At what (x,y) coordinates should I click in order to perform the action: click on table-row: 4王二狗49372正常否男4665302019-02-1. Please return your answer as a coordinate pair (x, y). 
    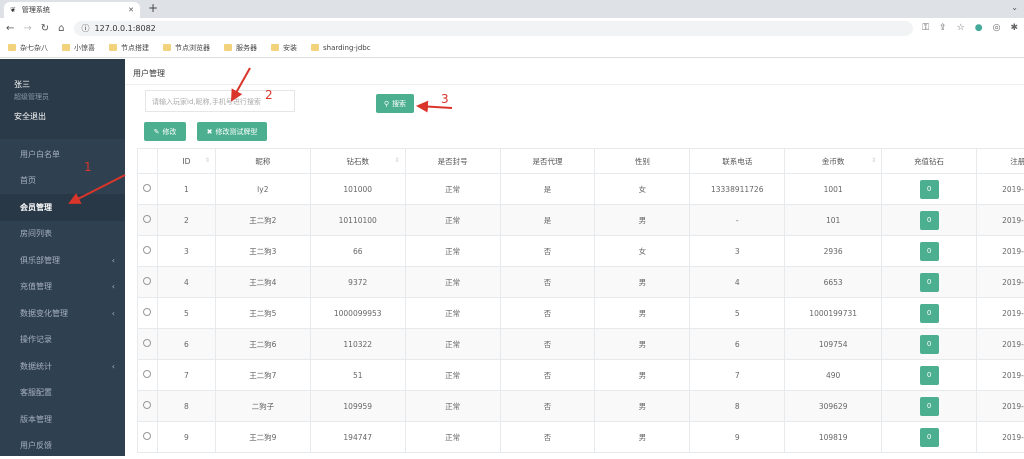
    Looking at the image, I should click on (581, 282).